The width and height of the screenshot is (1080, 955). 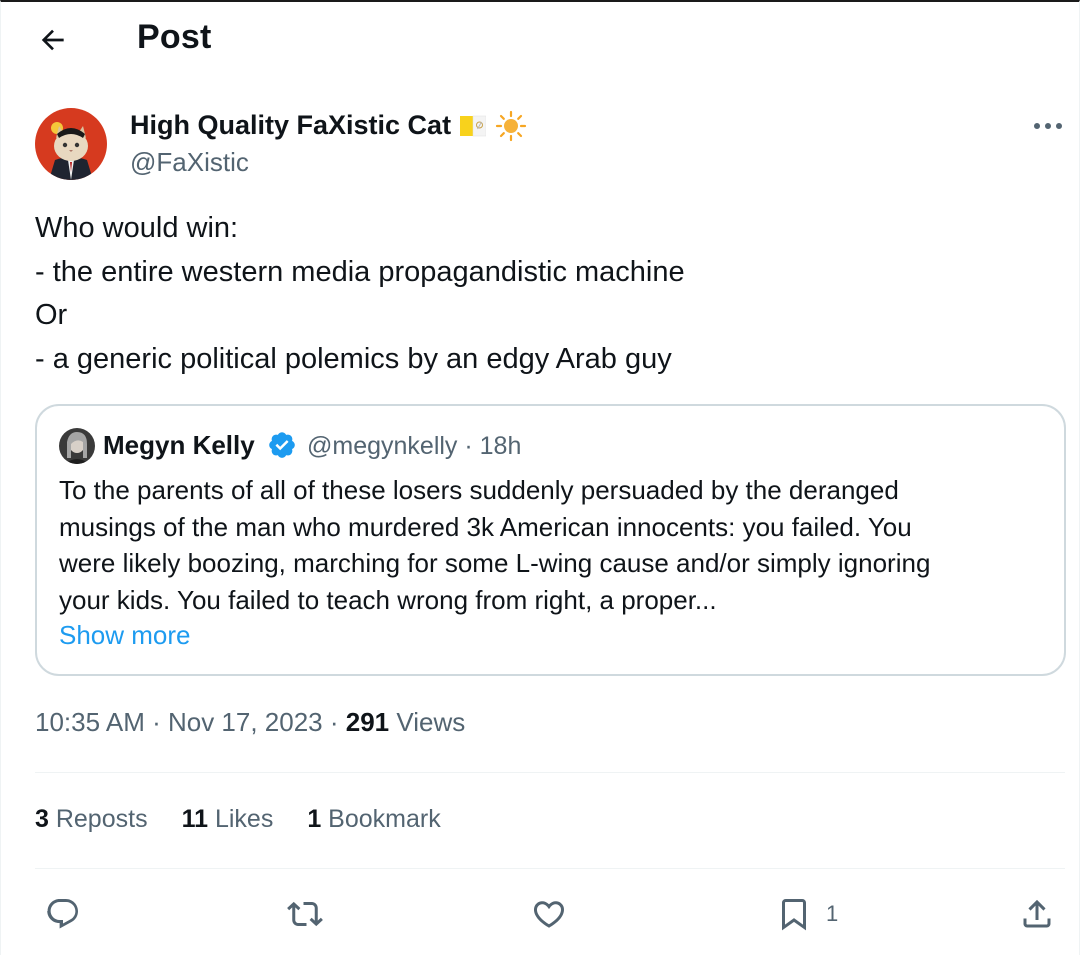 What do you see at coordinates (832, 913) in the screenshot?
I see `bookmark-action-count: 1` at bounding box center [832, 913].